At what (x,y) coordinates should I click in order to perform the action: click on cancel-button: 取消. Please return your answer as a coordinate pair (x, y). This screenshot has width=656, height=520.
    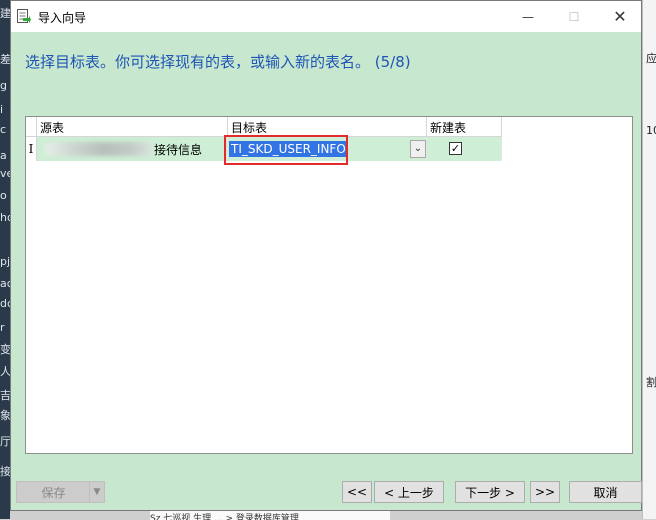
    Looking at the image, I should click on (605, 492).